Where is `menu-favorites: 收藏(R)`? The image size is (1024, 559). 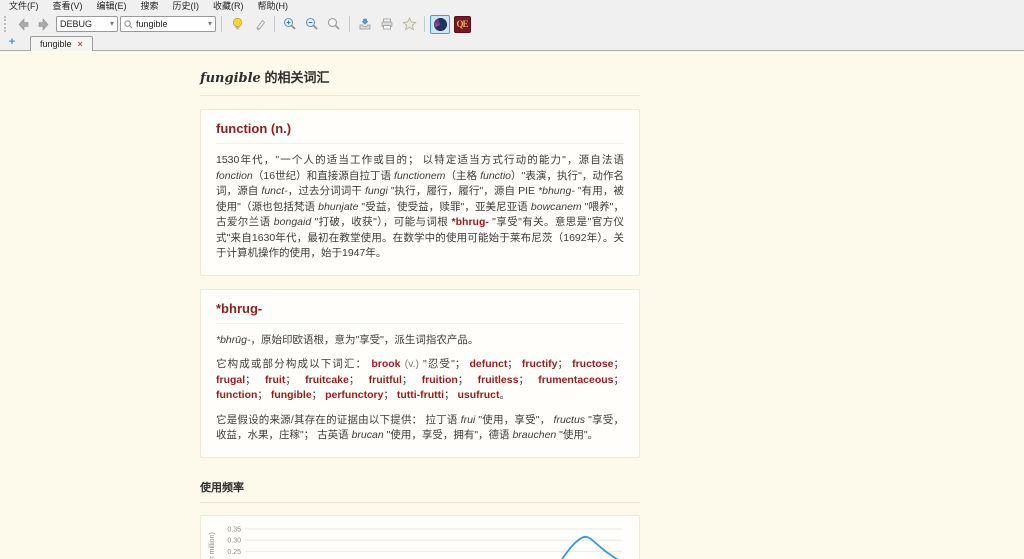 menu-favorites: 收藏(R) is located at coordinates (228, 6).